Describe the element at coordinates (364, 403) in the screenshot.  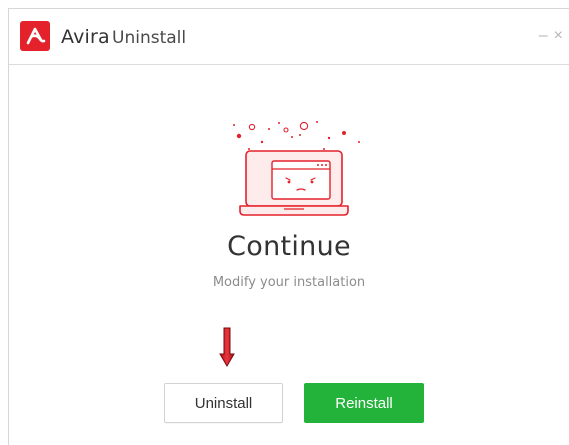
I see `reinstall-button: Reinstall` at that location.